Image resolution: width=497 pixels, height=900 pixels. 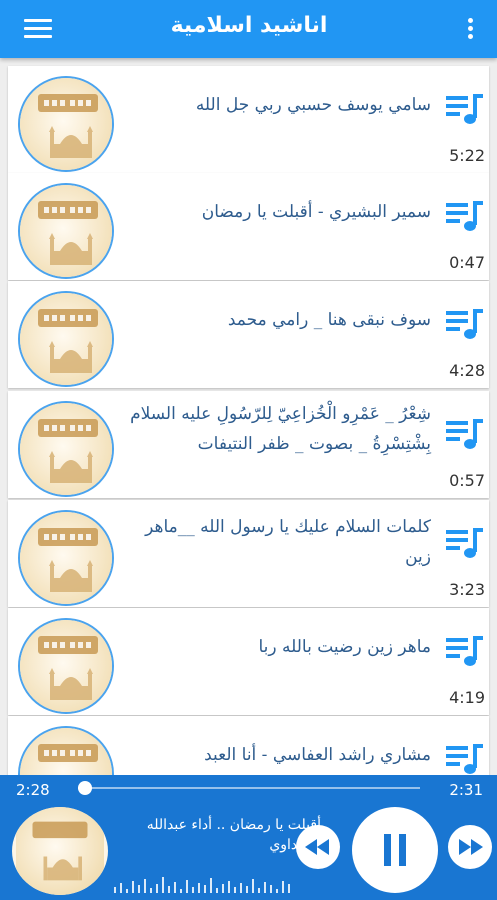 I want to click on previous-button, so click(x=318, y=847).